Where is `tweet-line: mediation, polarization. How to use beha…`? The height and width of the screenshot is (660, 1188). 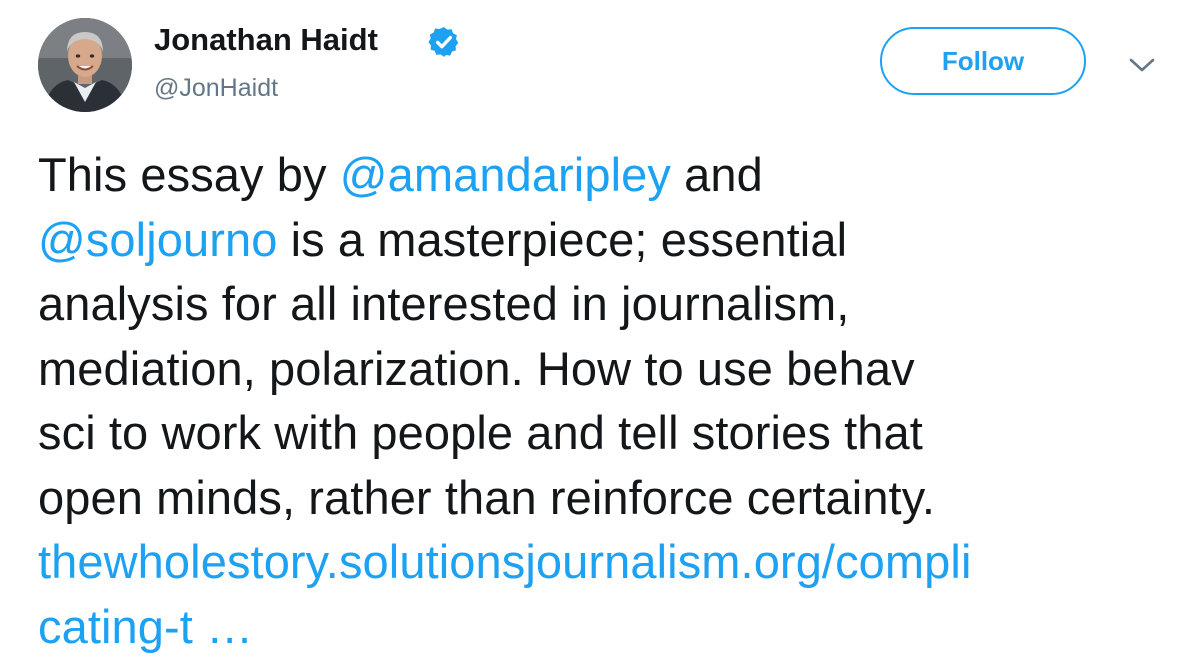
tweet-line: mediation, polarization. How to use beha… is located at coordinates (476, 368).